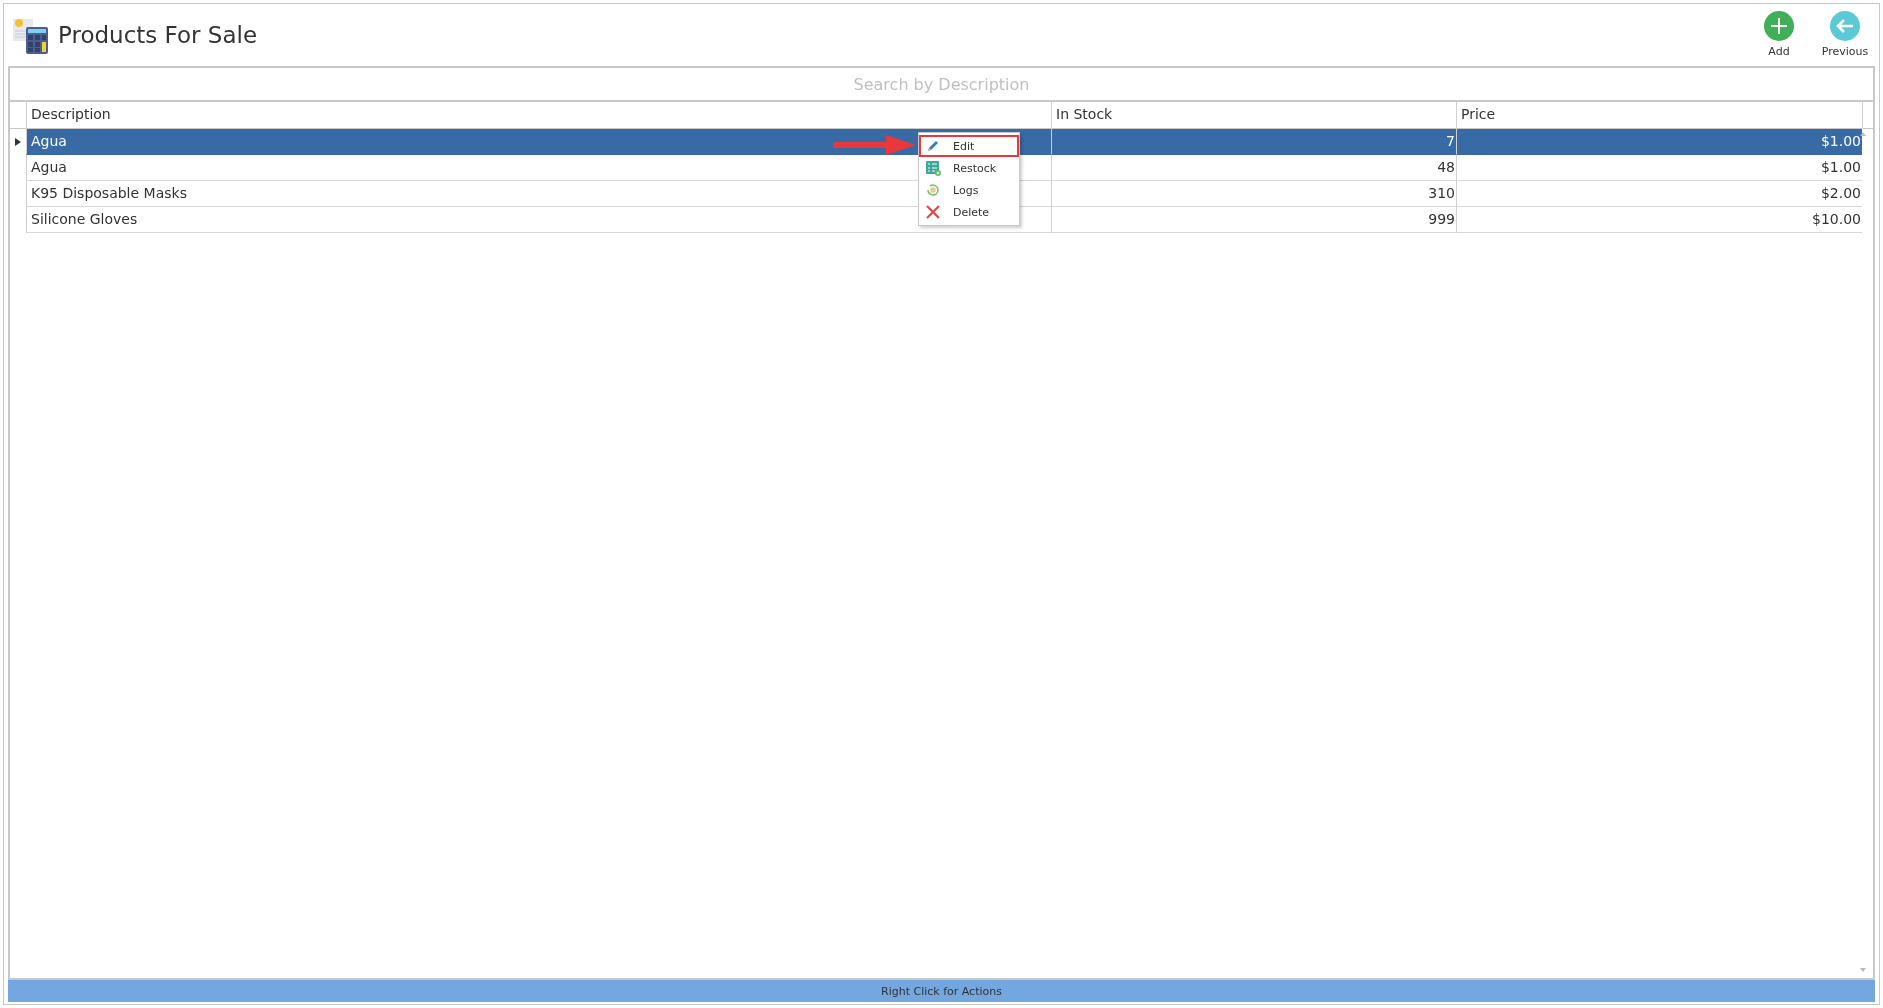 Image resolution: width=1883 pixels, height=1008 pixels. I want to click on table-cell: 310, so click(1253, 194).